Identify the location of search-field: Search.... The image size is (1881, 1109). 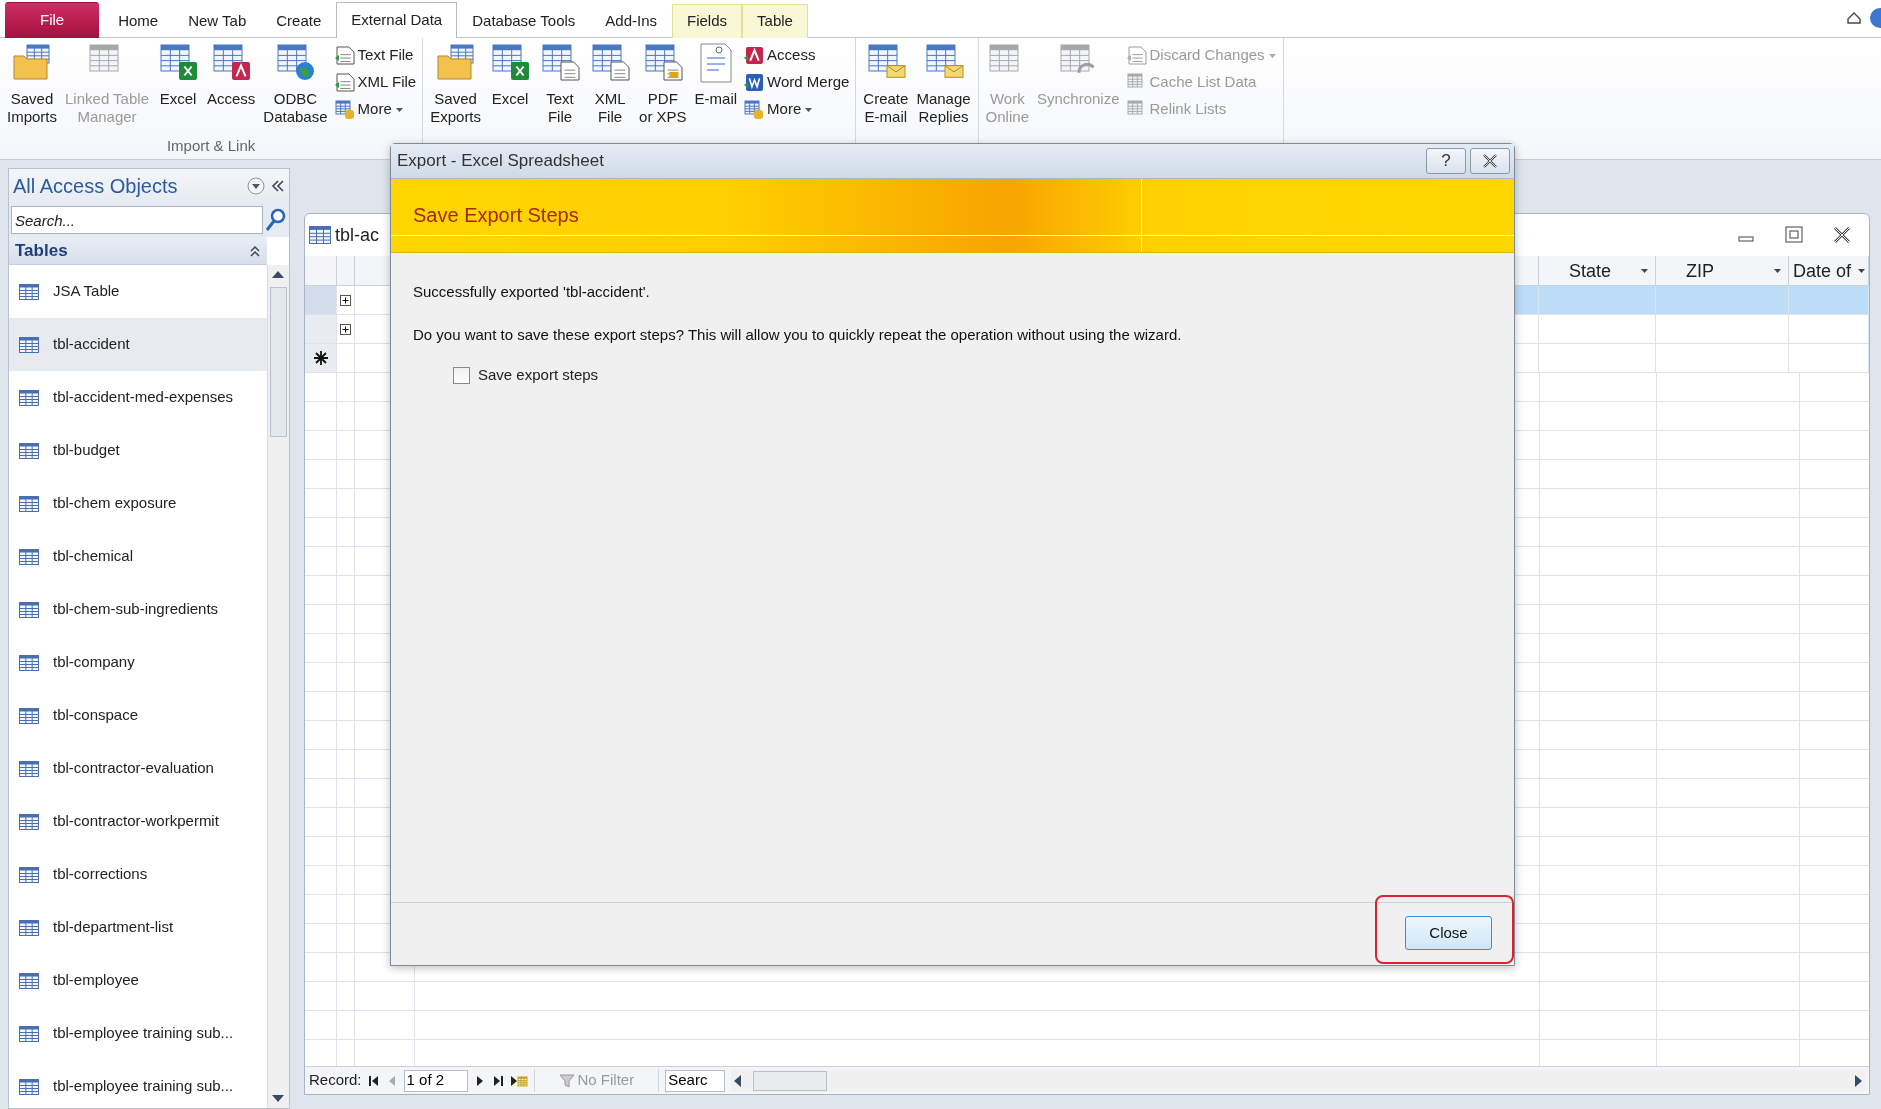
(137, 220).